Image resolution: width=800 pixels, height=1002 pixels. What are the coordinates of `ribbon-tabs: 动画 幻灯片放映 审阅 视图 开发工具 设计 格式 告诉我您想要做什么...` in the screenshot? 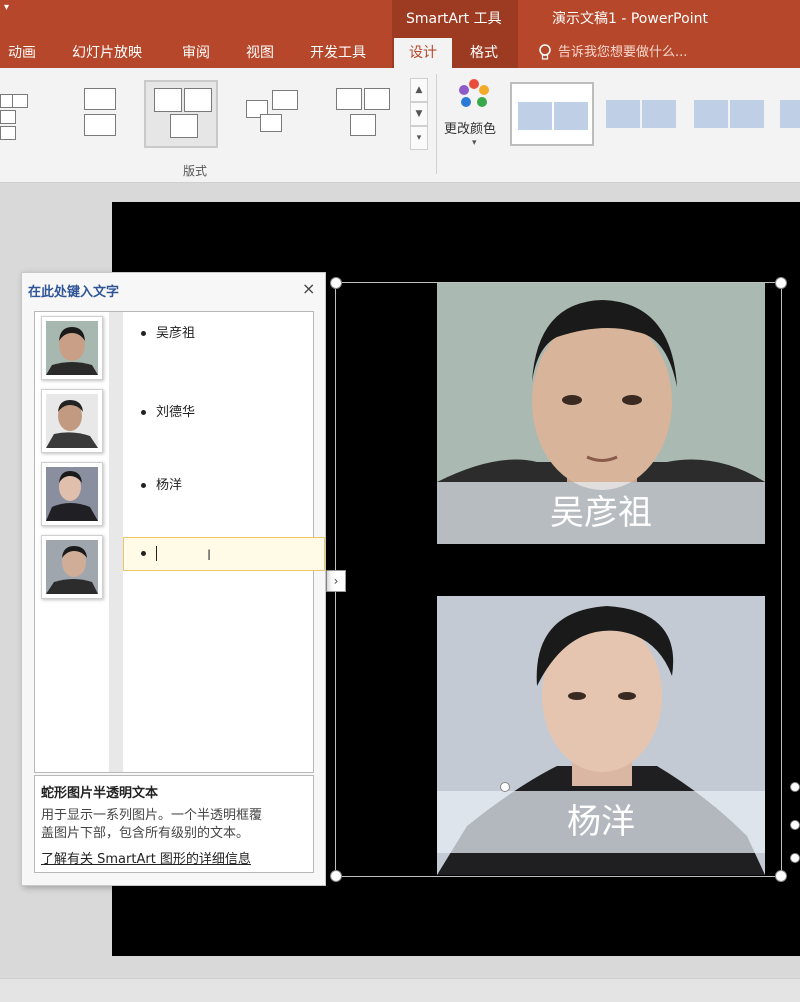 It's located at (400, 53).